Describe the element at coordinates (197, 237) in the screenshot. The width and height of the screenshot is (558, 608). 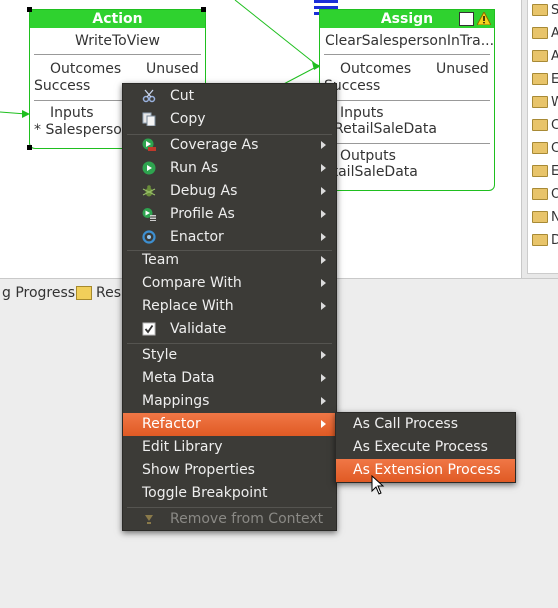
I see `menu-item-label: Enactor` at that location.